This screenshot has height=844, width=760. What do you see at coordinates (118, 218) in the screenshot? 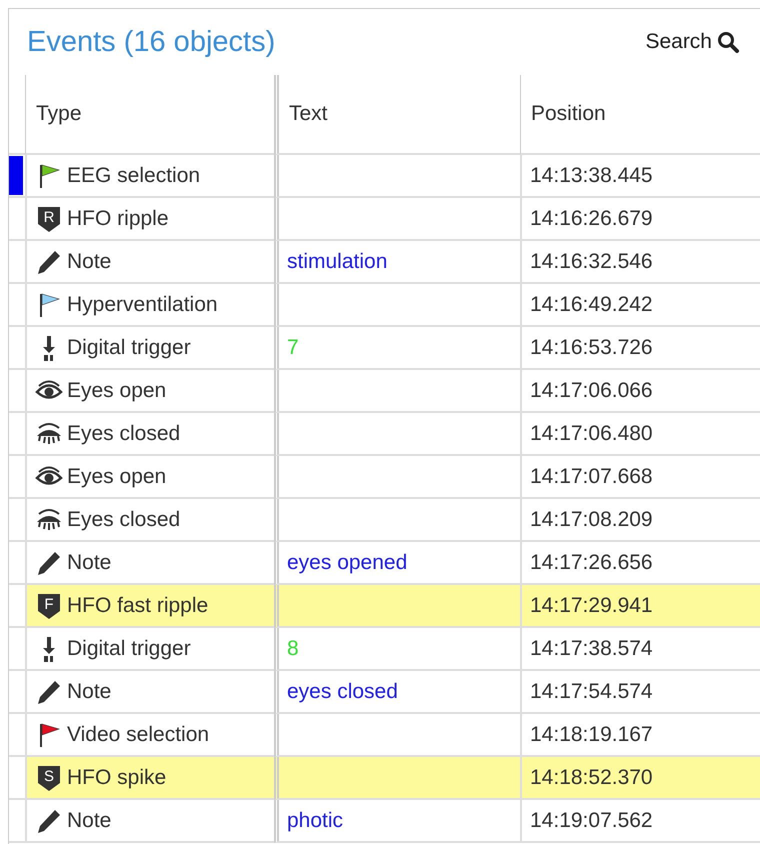
I see `event-type: HFO ripple` at bounding box center [118, 218].